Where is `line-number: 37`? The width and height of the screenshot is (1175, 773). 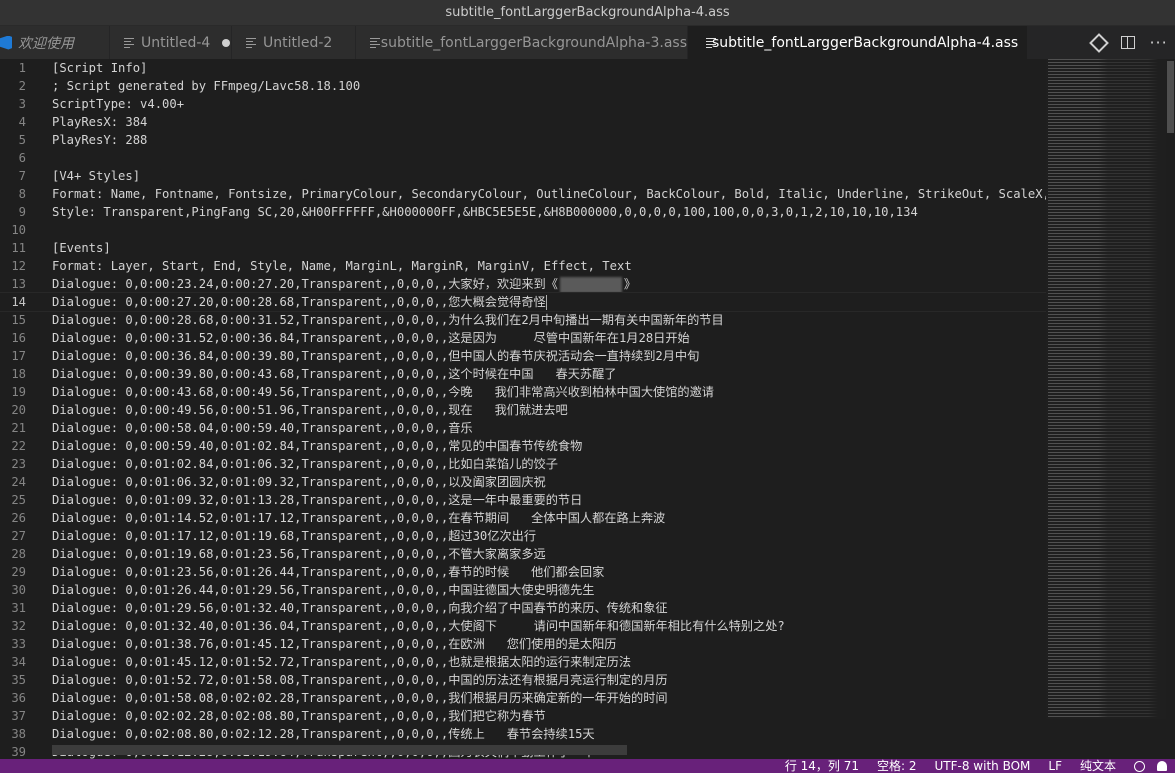
line-number: 37 is located at coordinates (18, 716).